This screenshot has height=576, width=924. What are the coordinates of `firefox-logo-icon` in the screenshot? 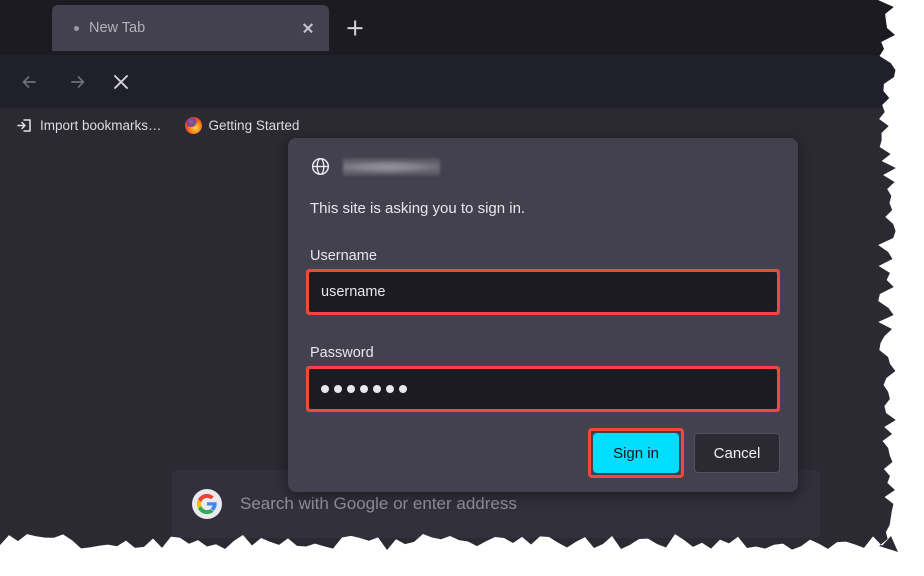 It's located at (193, 125).